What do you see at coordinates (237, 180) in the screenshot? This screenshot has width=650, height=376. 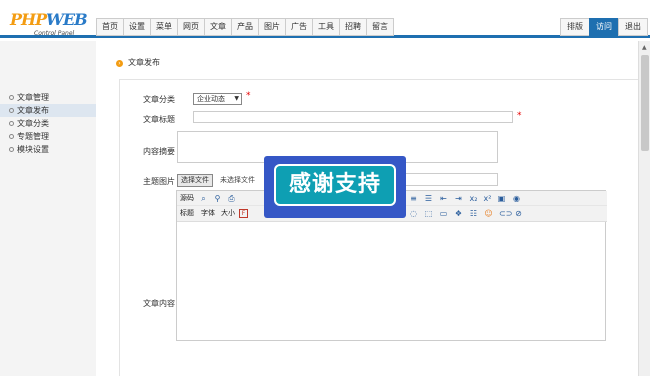 I see `file-status: 未选择文件` at bounding box center [237, 180].